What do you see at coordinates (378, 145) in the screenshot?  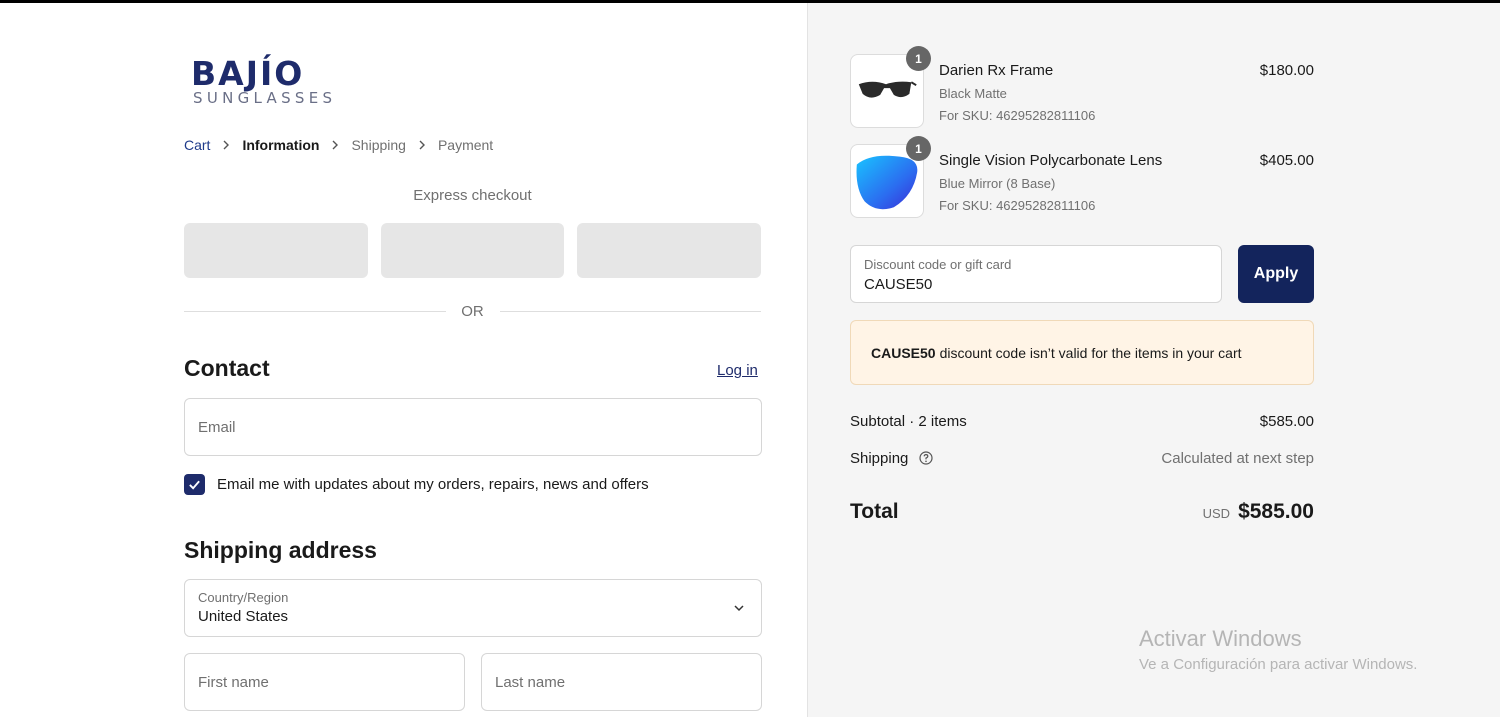 I see `breadcrumb-shipping: Shipping` at bounding box center [378, 145].